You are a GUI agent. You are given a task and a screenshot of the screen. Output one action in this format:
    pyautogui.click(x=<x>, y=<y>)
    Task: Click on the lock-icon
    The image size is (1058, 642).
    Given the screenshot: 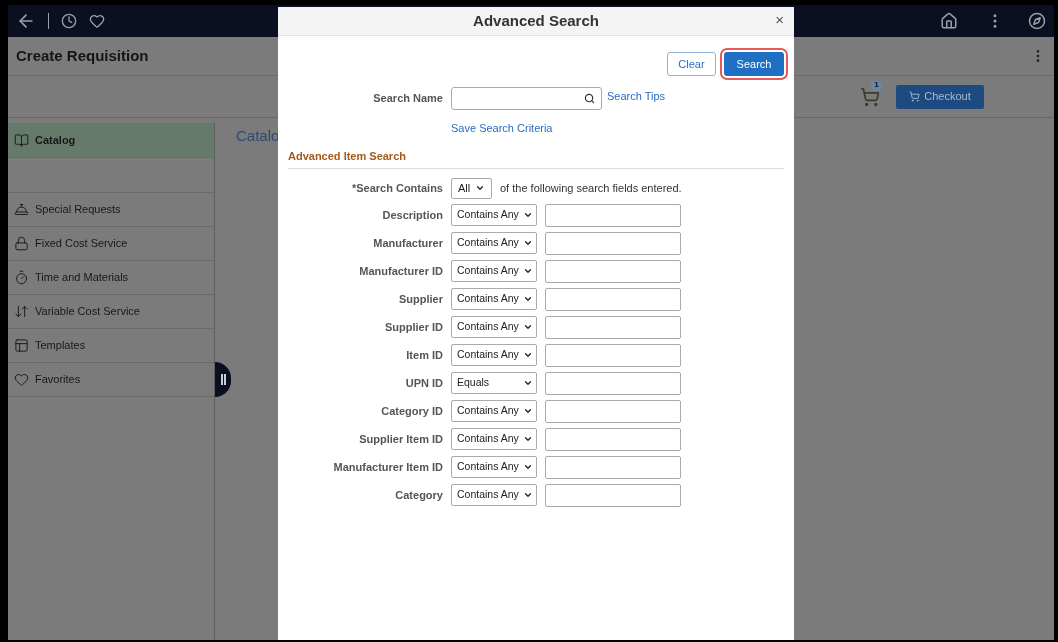 What is the action you would take?
    pyautogui.click(x=21, y=243)
    